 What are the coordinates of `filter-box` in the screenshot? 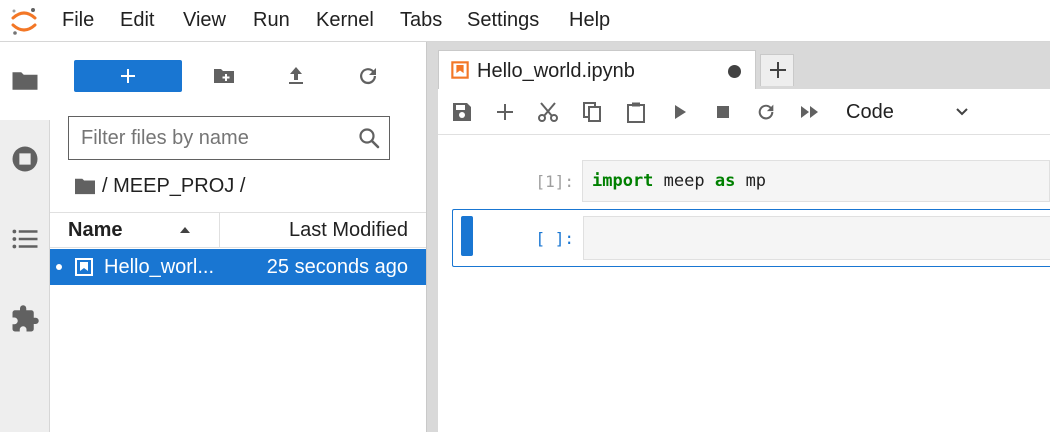 It's located at (229, 138).